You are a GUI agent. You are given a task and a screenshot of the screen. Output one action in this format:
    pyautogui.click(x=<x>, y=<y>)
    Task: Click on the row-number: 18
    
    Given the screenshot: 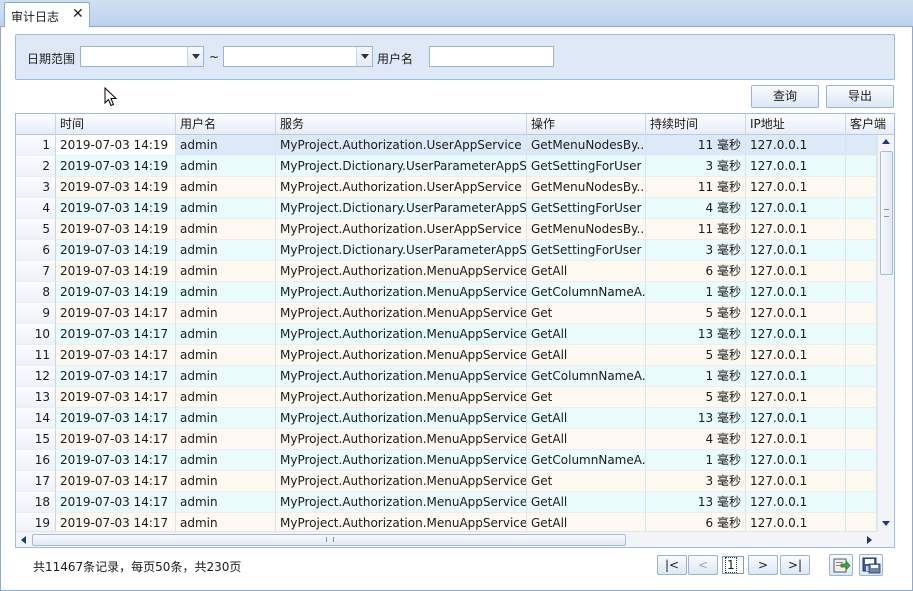 What is the action you would take?
    pyautogui.click(x=36, y=502)
    